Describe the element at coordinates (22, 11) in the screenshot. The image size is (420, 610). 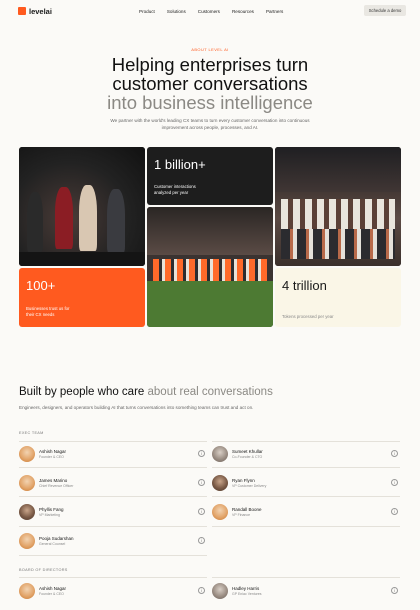
I see `logo-icon` at that location.